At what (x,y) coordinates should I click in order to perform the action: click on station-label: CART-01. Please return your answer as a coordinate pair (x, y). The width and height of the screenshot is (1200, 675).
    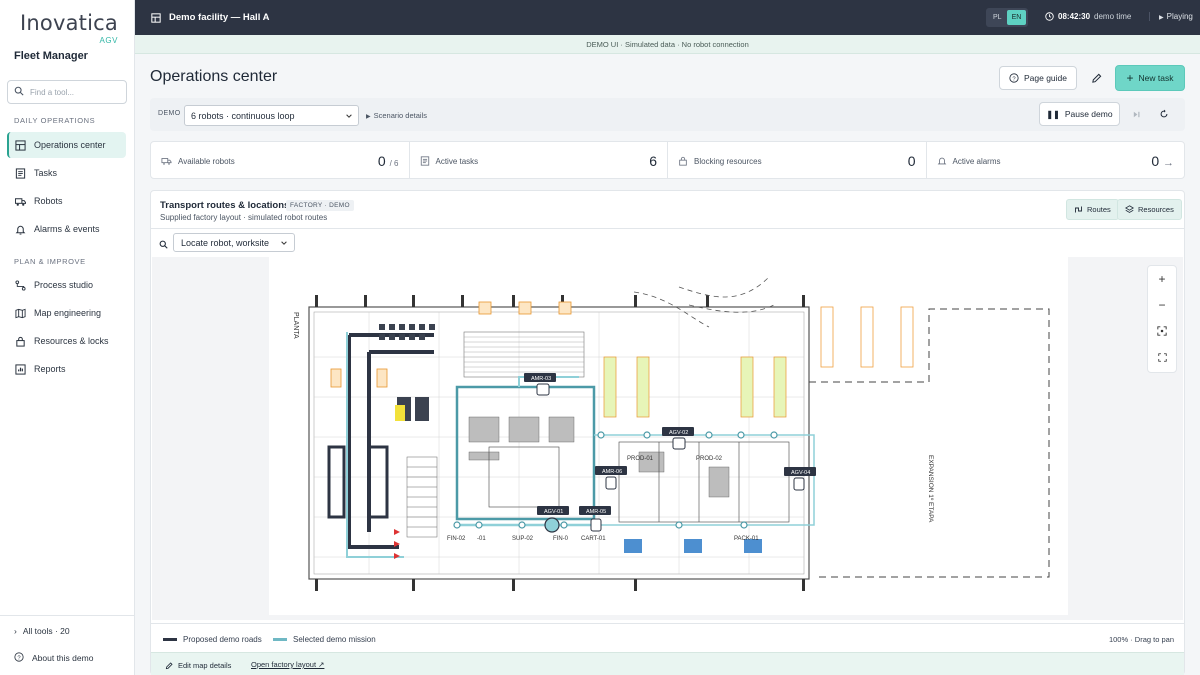
    Looking at the image, I should click on (593, 539).